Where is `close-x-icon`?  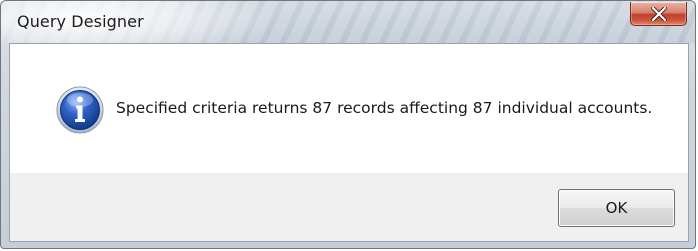
close-x-icon is located at coordinates (659, 14).